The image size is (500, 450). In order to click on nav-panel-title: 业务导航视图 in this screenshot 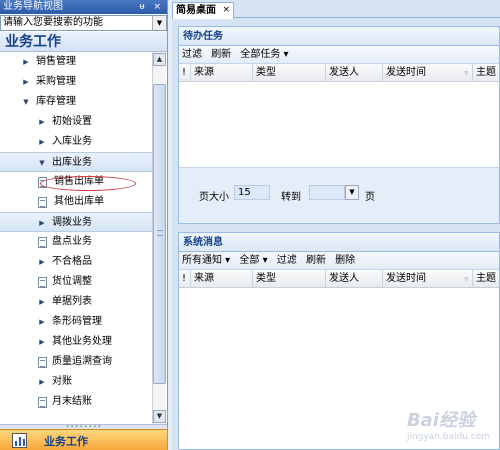, I will do `click(33, 6)`.